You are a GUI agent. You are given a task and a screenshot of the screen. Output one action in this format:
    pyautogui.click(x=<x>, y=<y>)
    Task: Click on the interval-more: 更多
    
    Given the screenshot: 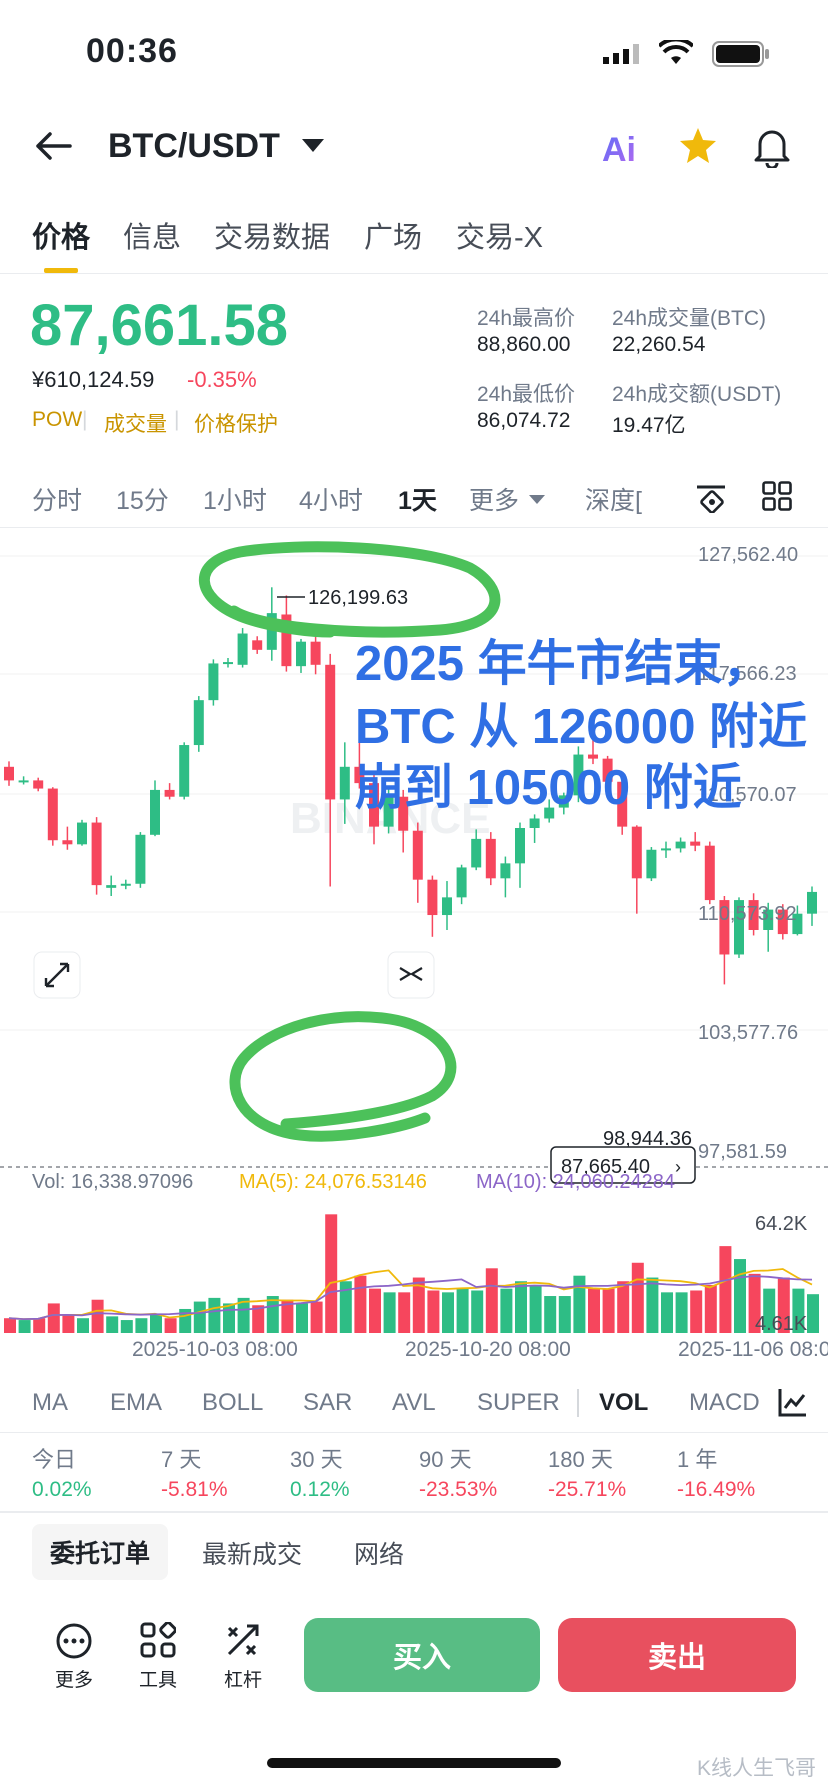 What is the action you would take?
    pyautogui.click(x=494, y=499)
    